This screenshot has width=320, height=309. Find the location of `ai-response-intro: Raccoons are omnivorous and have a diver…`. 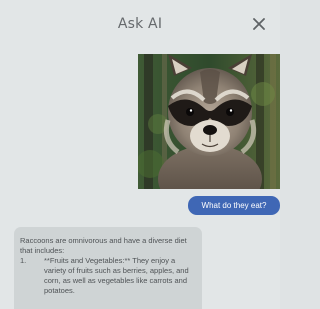

ai-response-intro: Raccoons are omnivorous and have a diver… is located at coordinates (103, 245).